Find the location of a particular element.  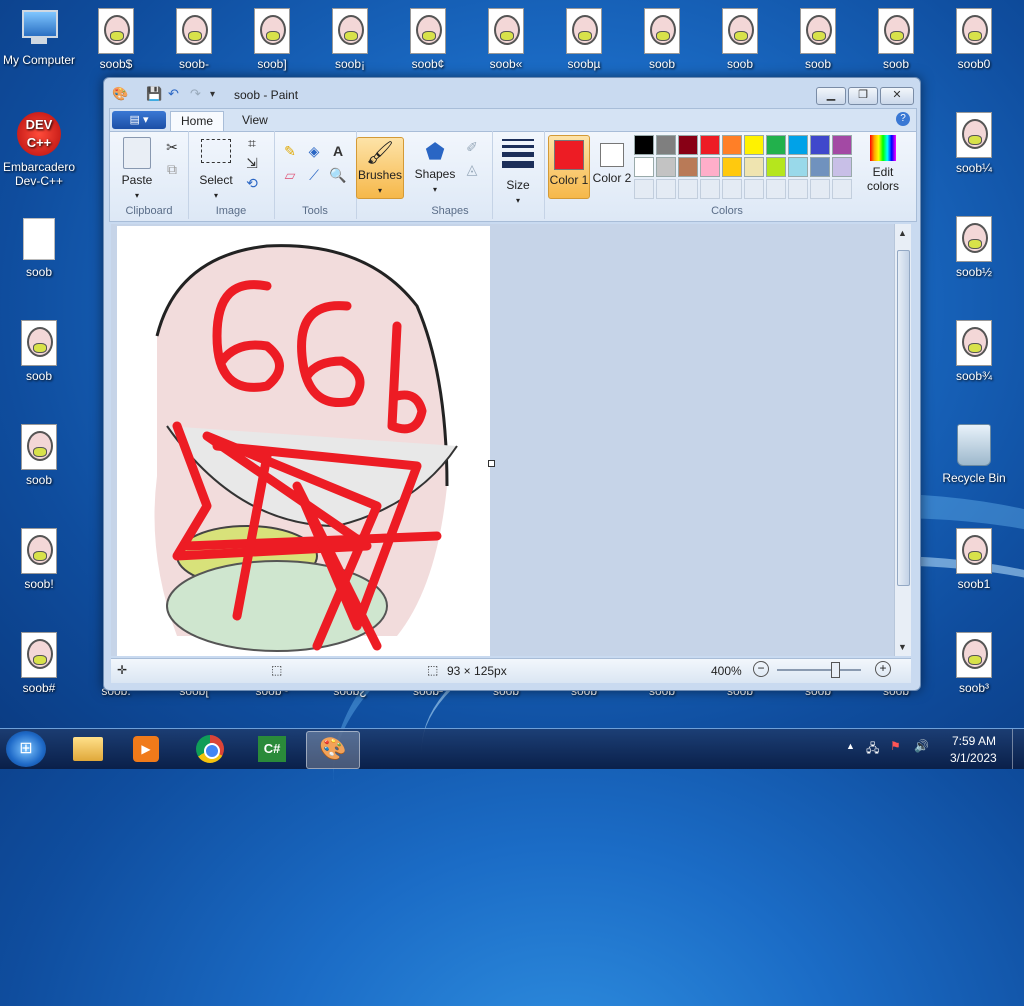

undo-icon: ↶ is located at coordinates (173, 94).